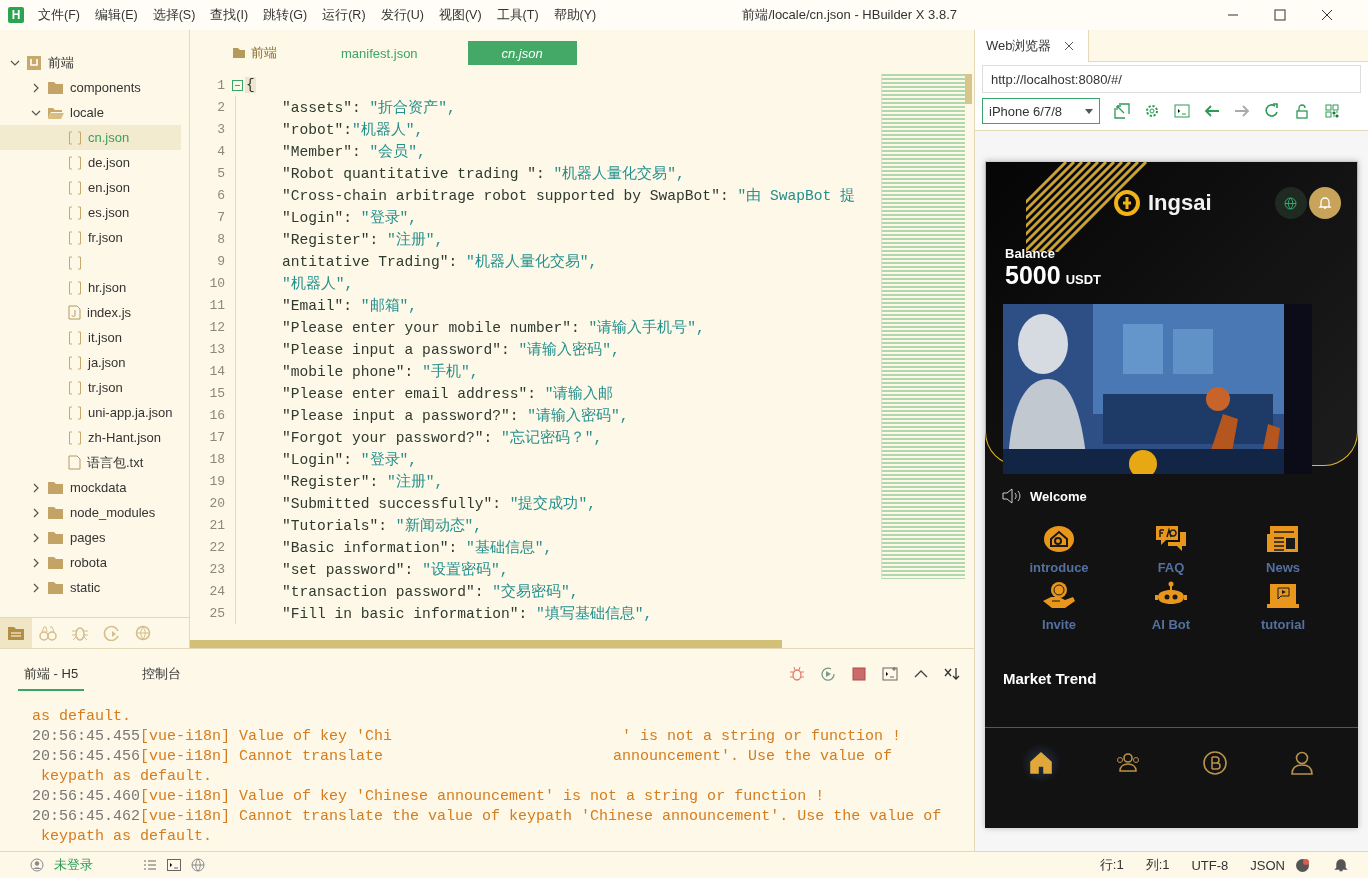  I want to click on folder-item: pages, so click(88, 537).